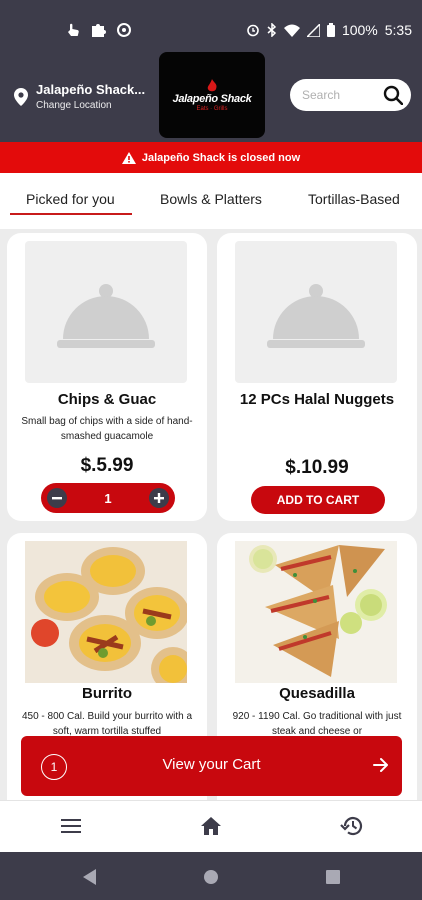  What do you see at coordinates (333, 877) in the screenshot?
I see `recents-icon` at bounding box center [333, 877].